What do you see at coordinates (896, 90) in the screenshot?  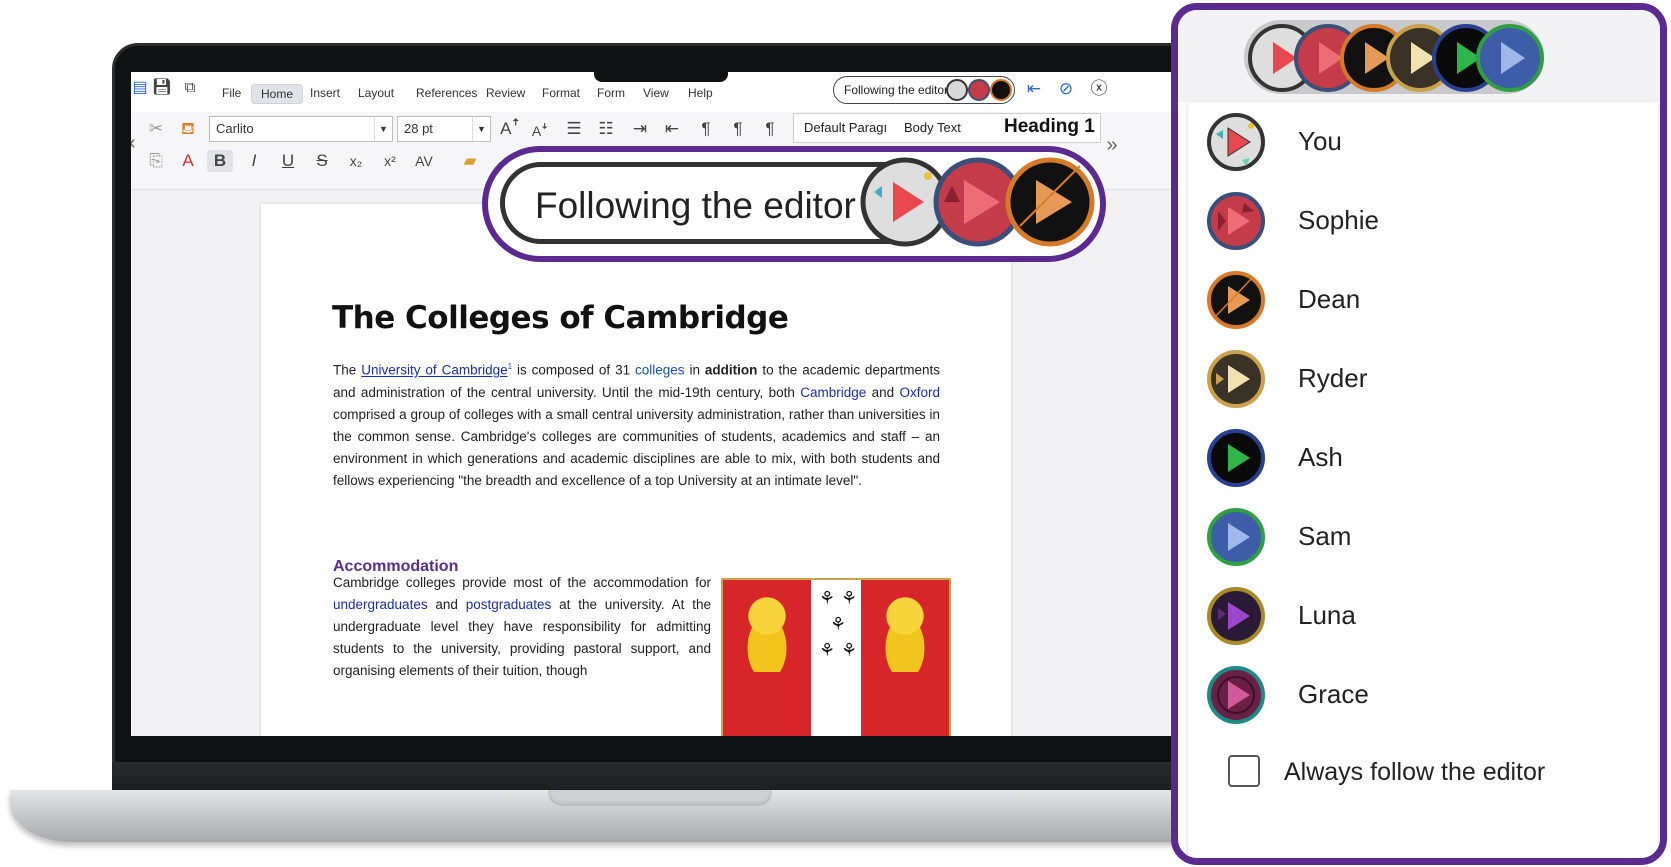 I see `follow-chip-label: Following the editor` at bounding box center [896, 90].